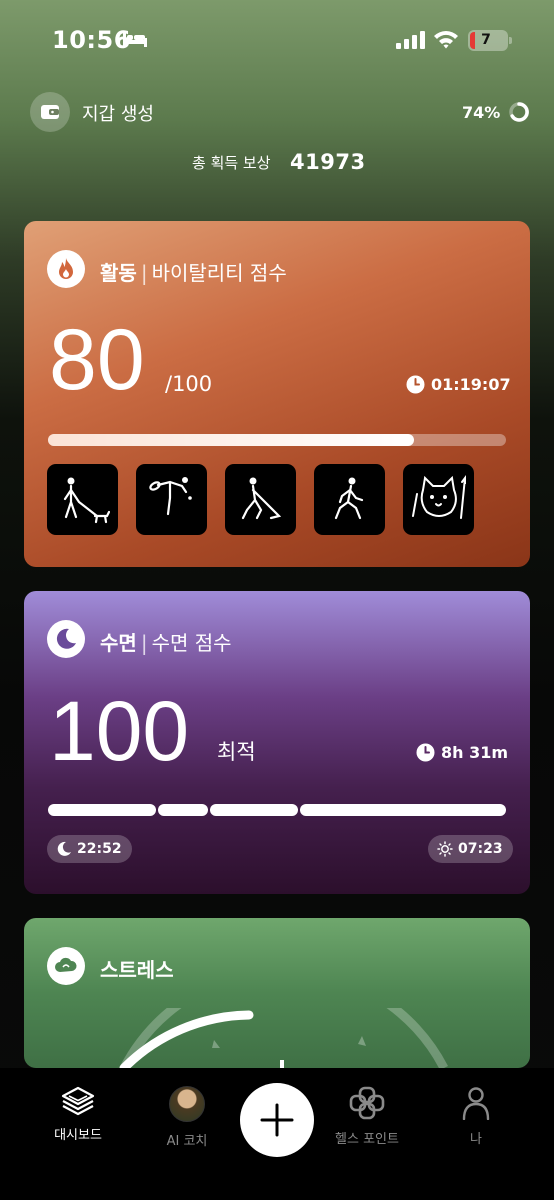 Image resolution: width=554 pixels, height=1200 pixels. I want to click on activity-progress-bar, so click(277, 440).